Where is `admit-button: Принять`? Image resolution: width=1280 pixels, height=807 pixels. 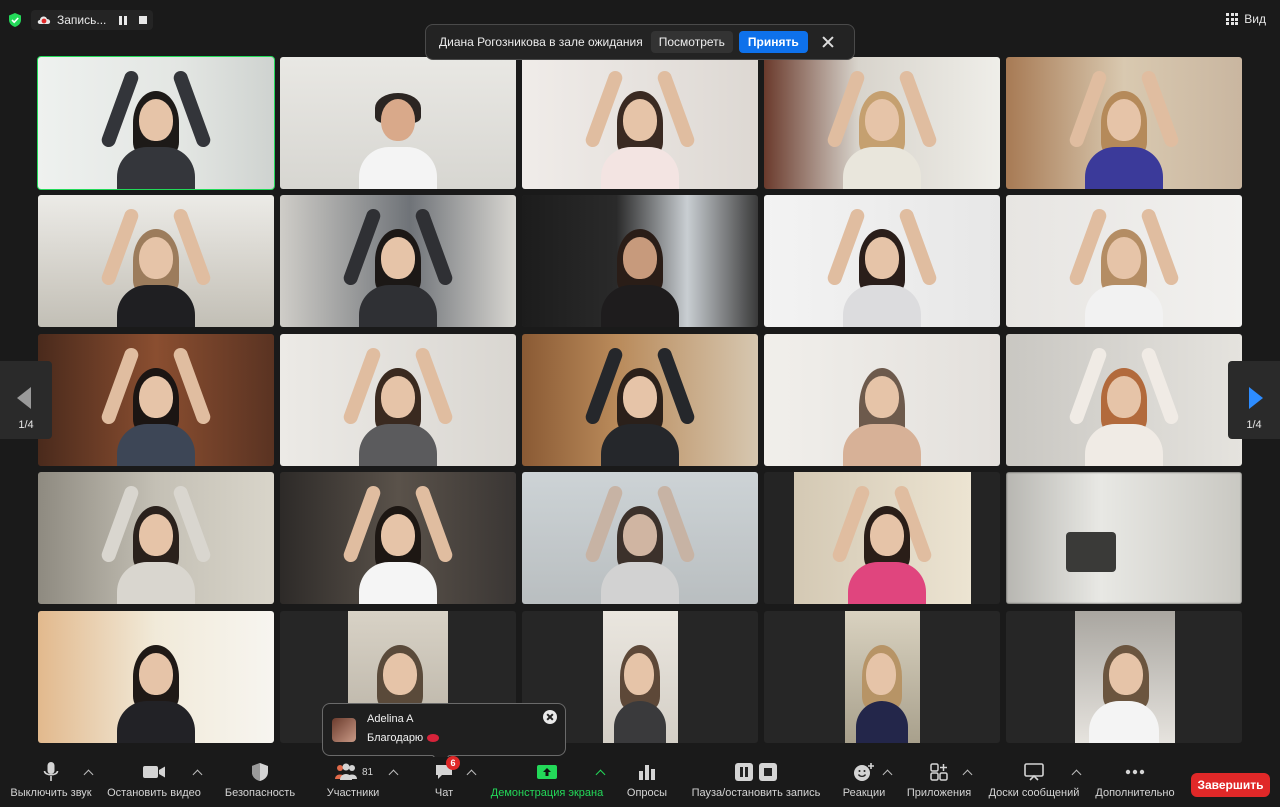 admit-button: Принять is located at coordinates (773, 42).